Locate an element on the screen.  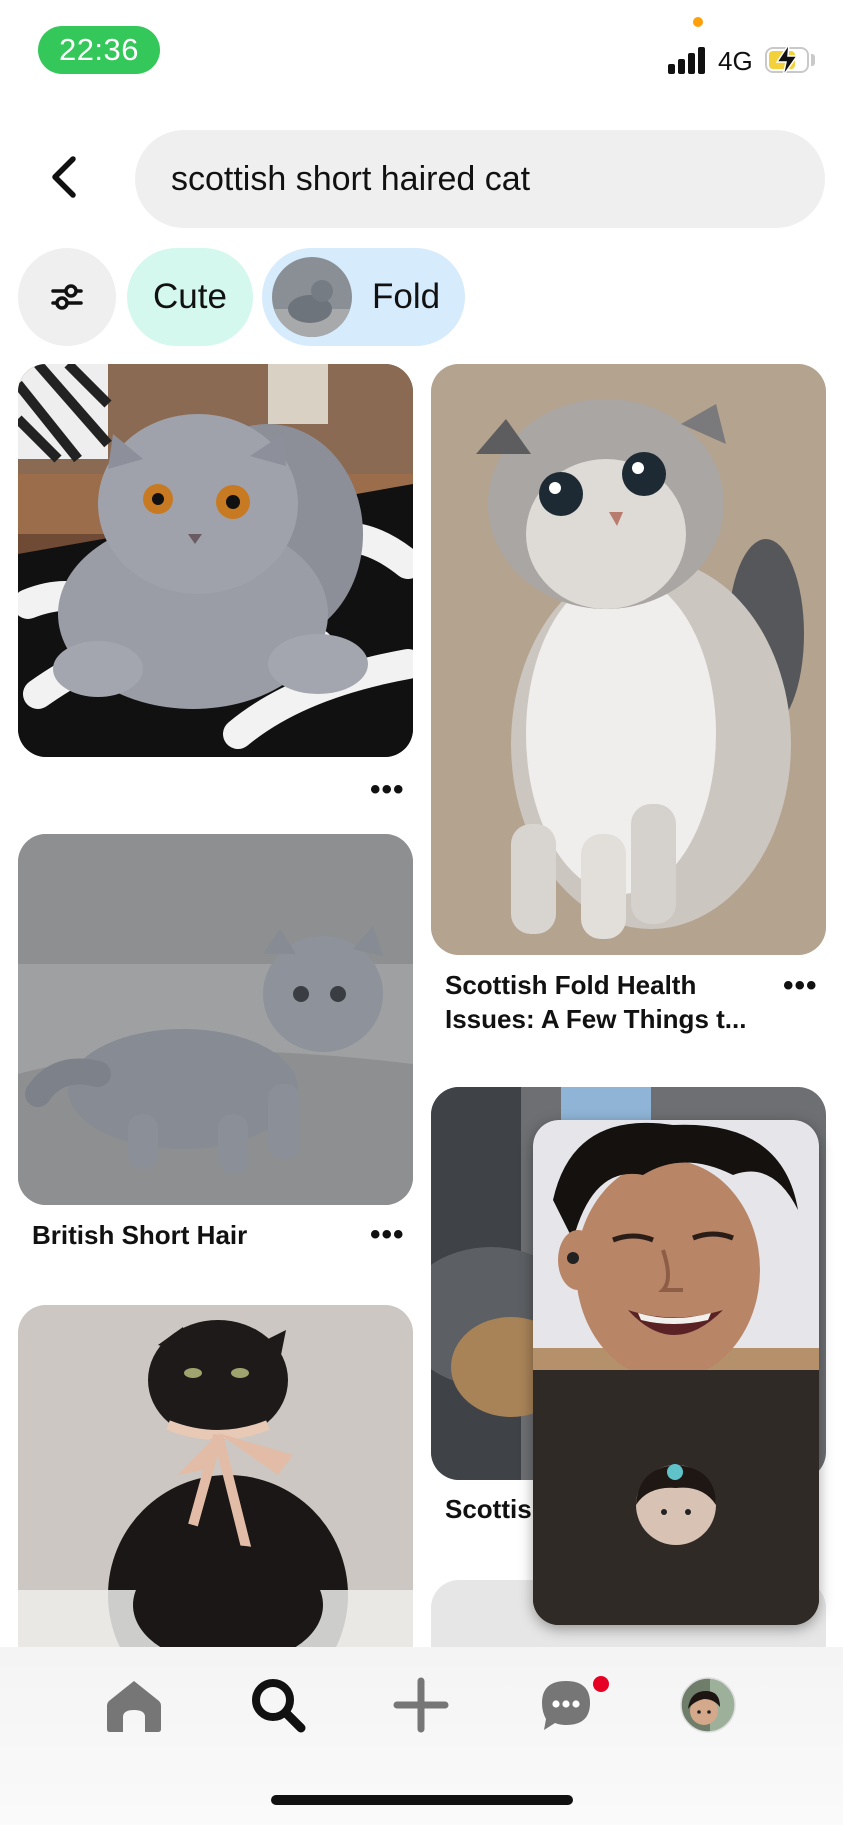
pin-caption: British Short Hair is located at coordinates (140, 1235).